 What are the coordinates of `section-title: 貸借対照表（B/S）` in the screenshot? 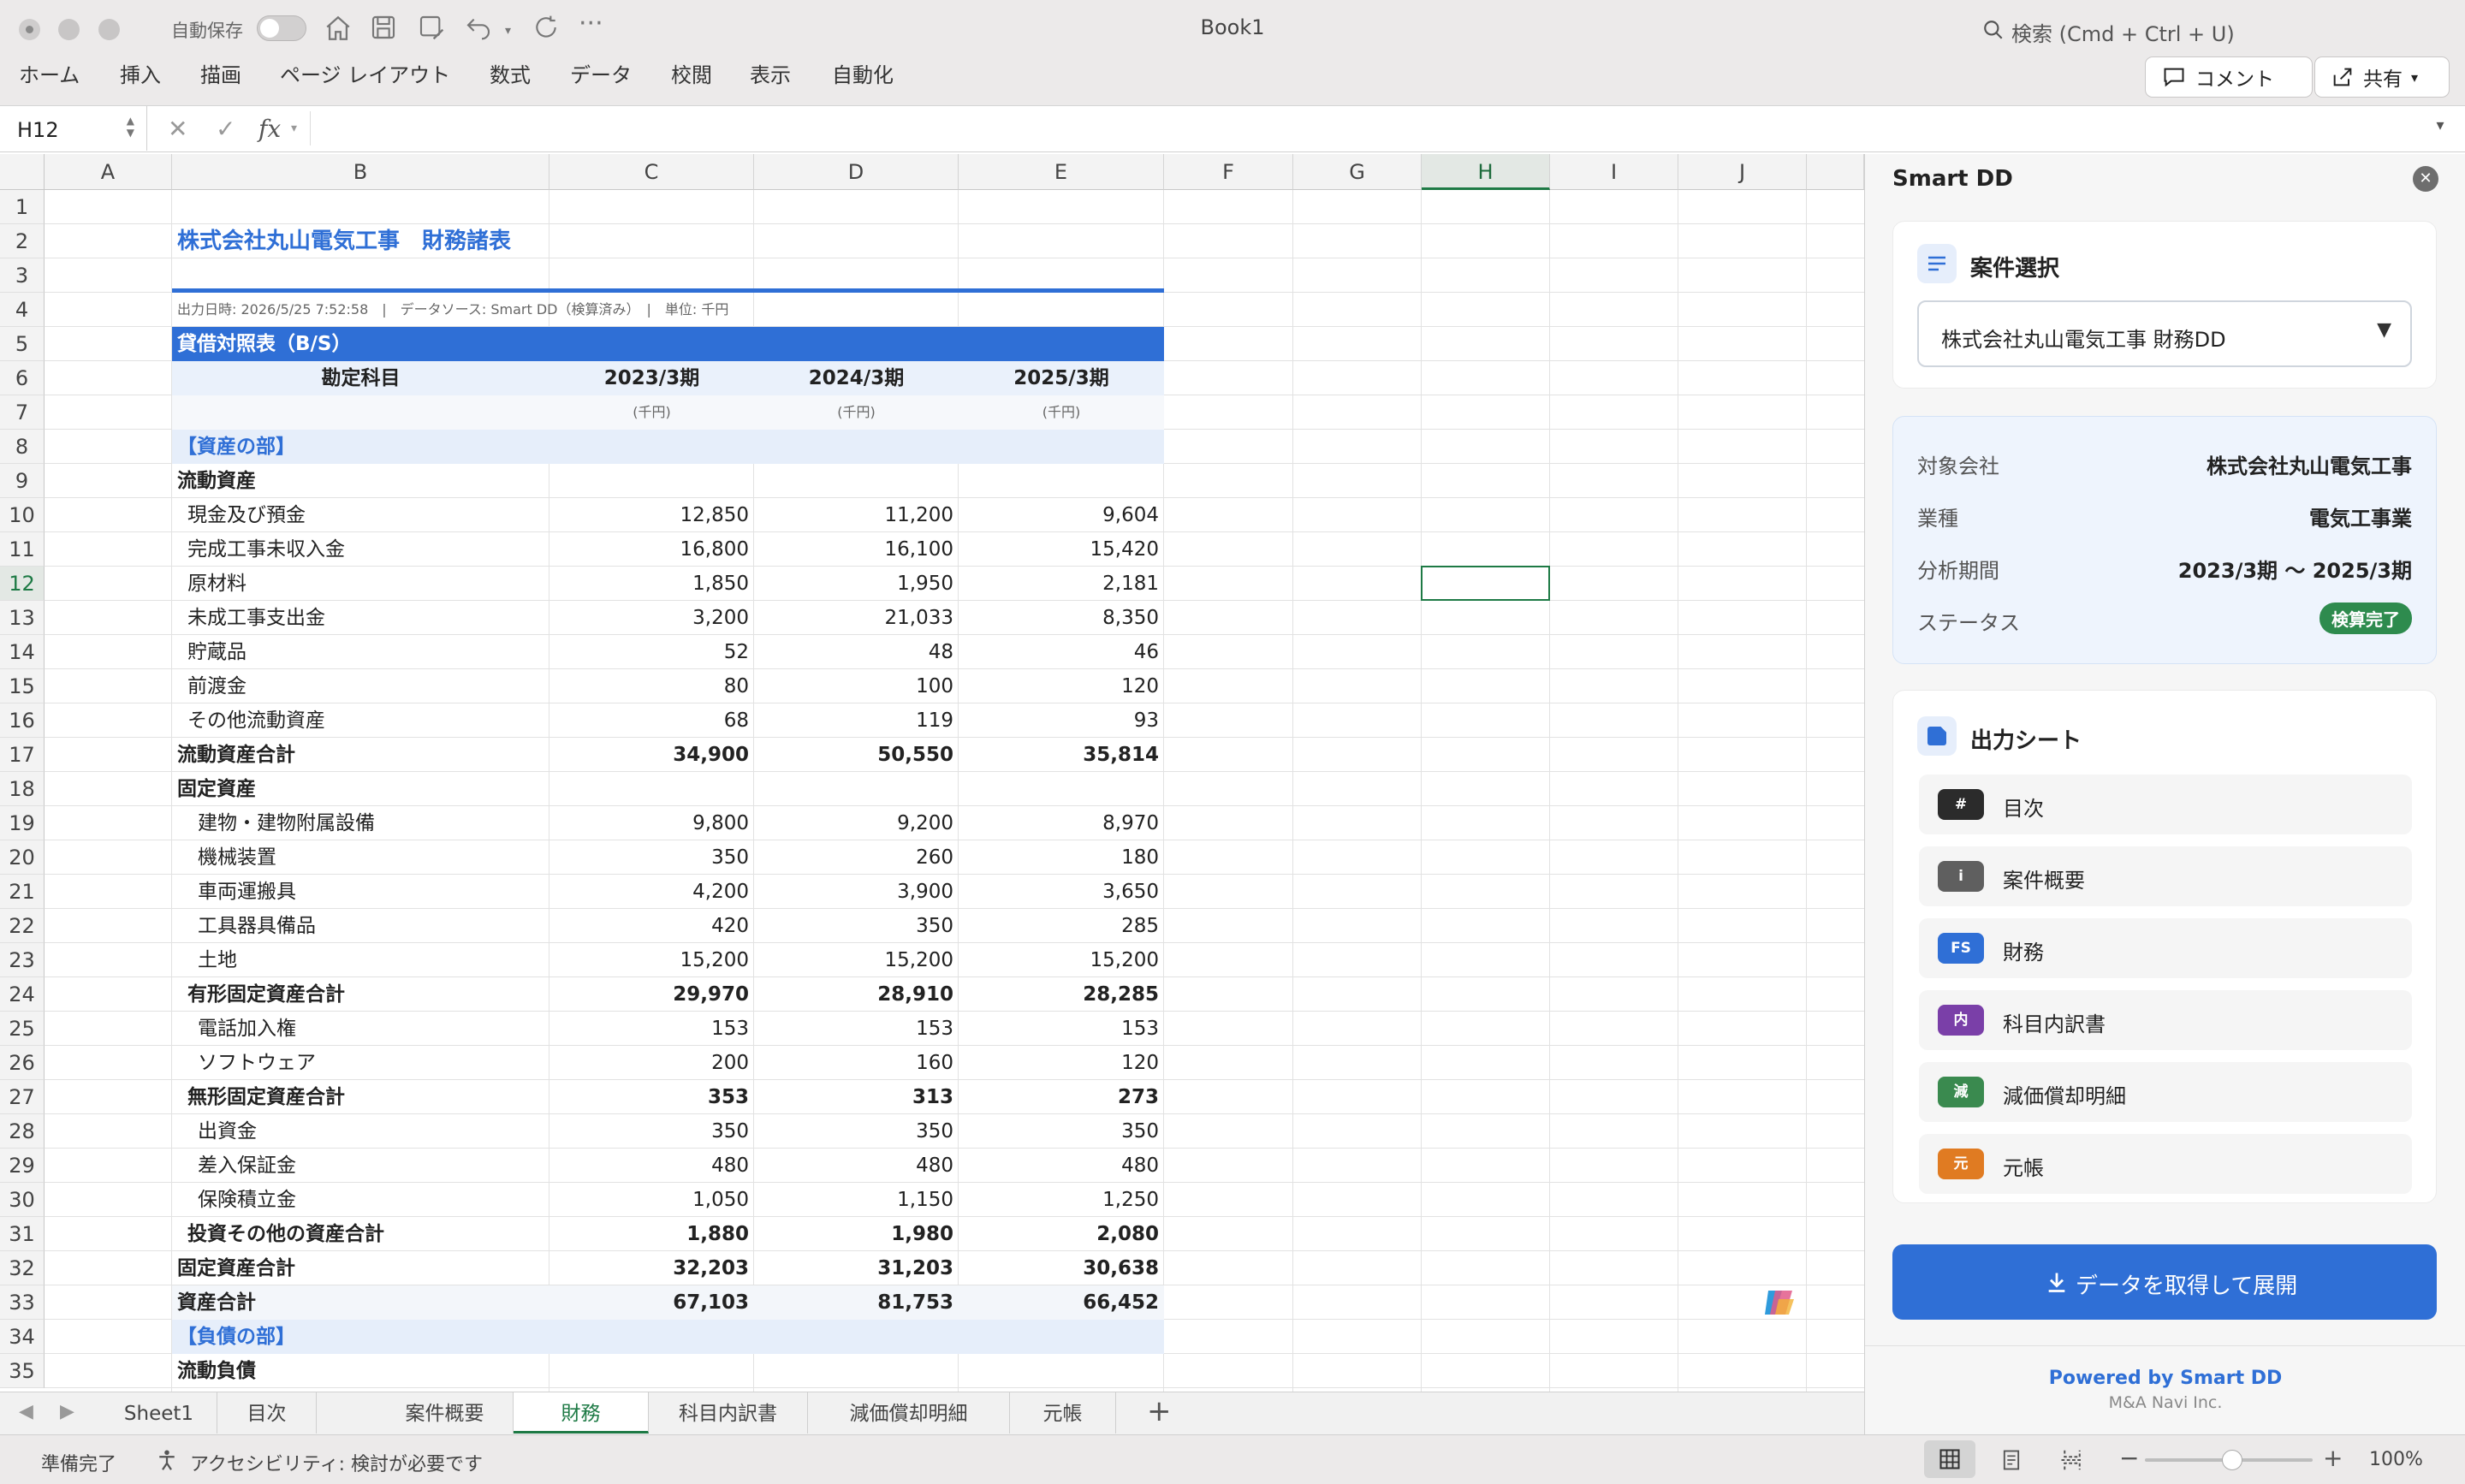 It's located at (434, 344).